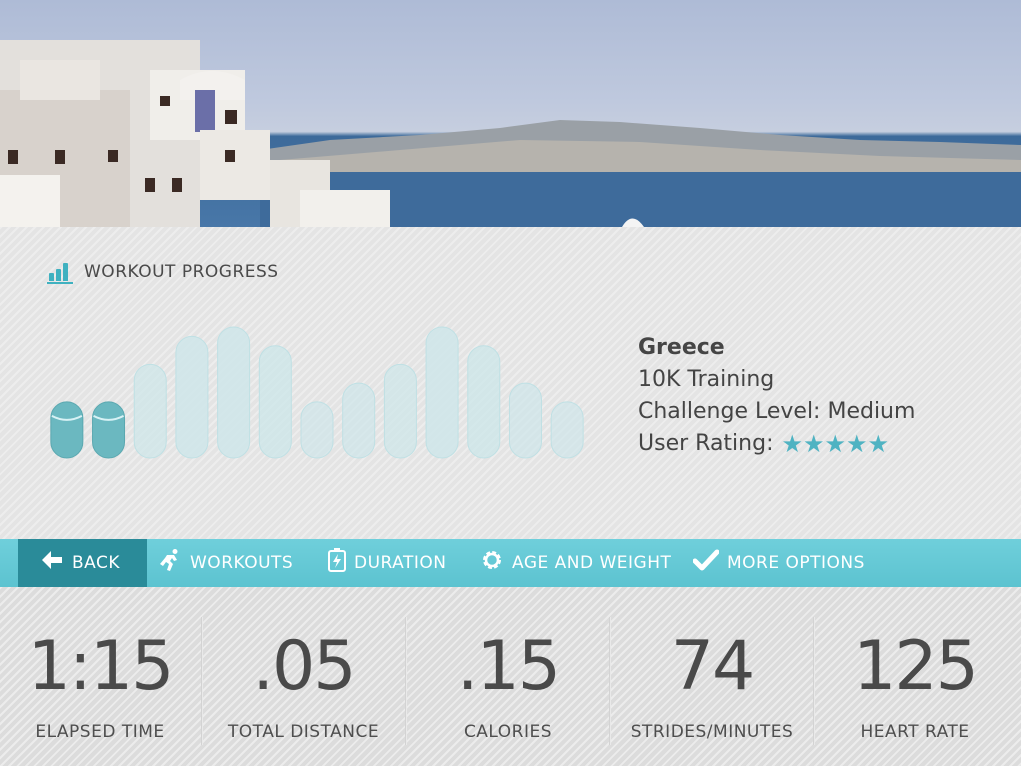  What do you see at coordinates (776, 444) in the screenshot?
I see `user-rating: User Rating: ★ ★ ★ ★ ★` at bounding box center [776, 444].